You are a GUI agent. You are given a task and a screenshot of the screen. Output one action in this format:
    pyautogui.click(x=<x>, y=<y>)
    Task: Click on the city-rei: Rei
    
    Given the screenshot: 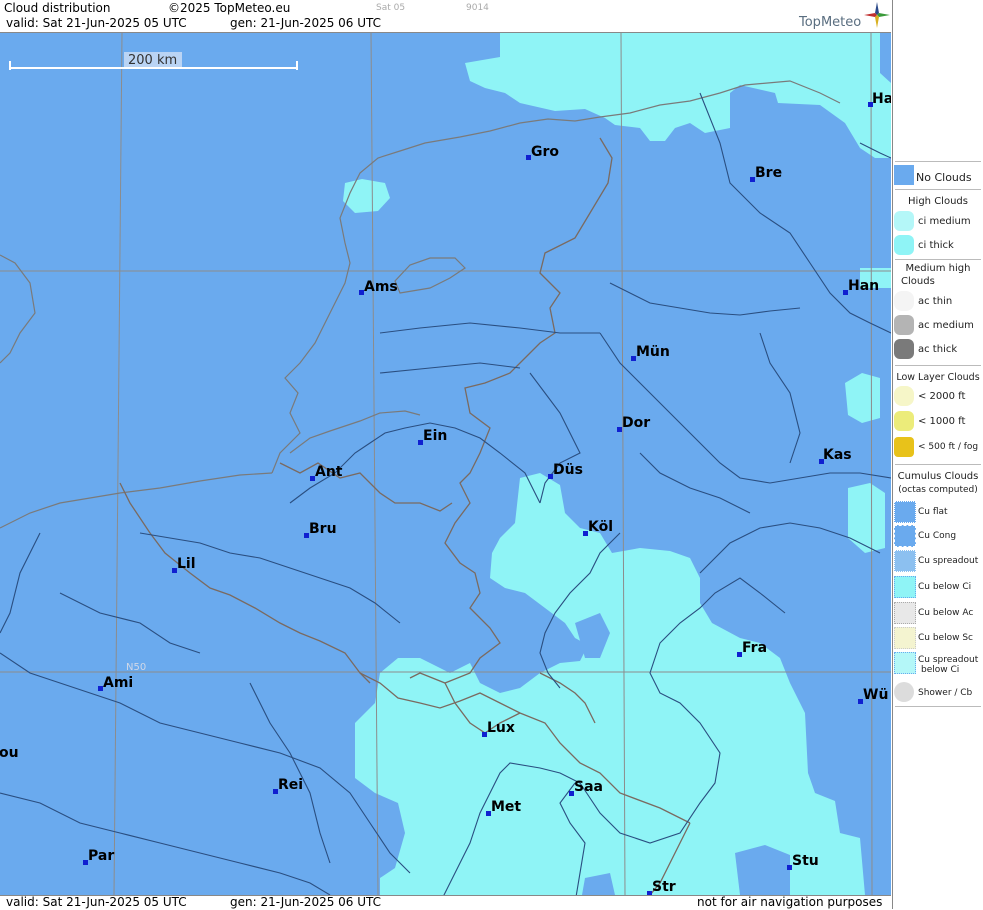 What is the action you would take?
    pyautogui.click(x=288, y=785)
    